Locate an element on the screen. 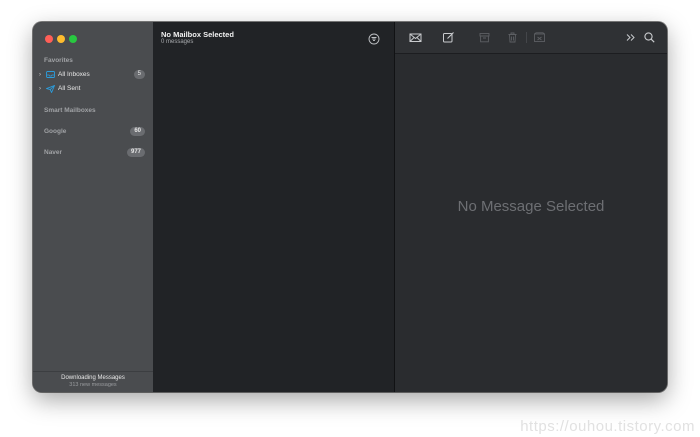  no-message-selected-label: No Message Selected is located at coordinates (531, 206).